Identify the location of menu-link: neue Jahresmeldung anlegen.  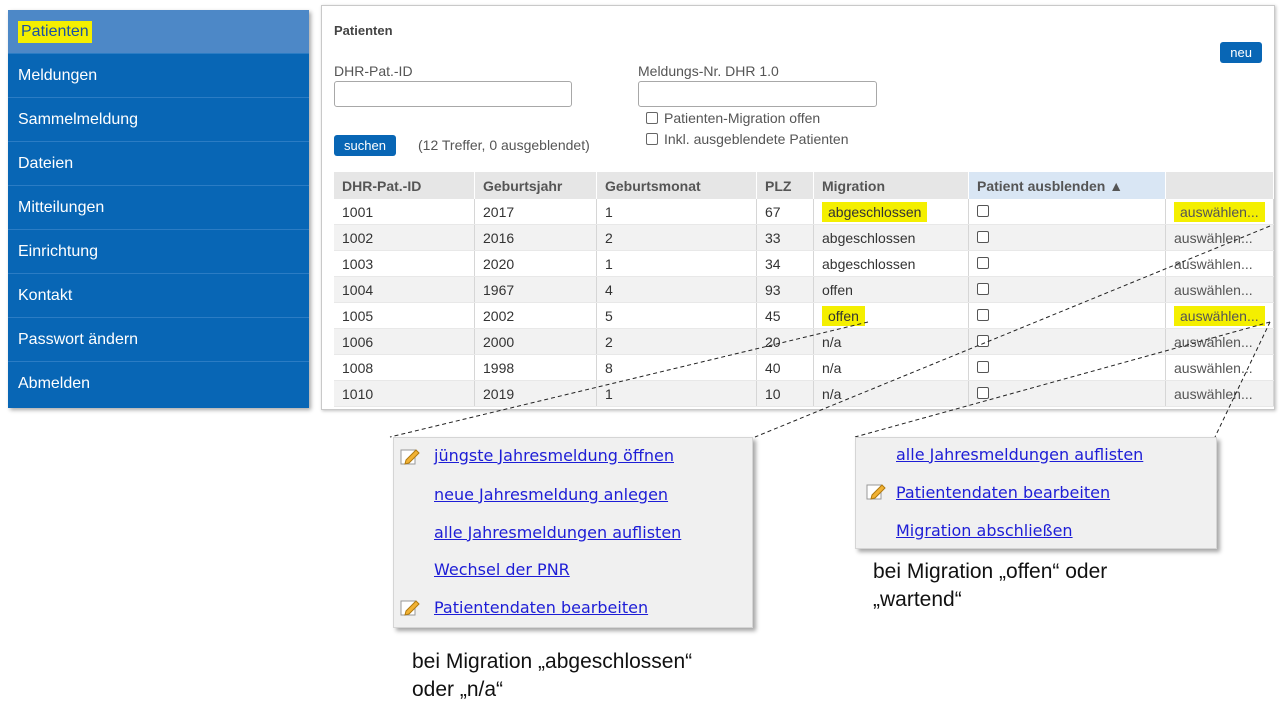
(551, 494).